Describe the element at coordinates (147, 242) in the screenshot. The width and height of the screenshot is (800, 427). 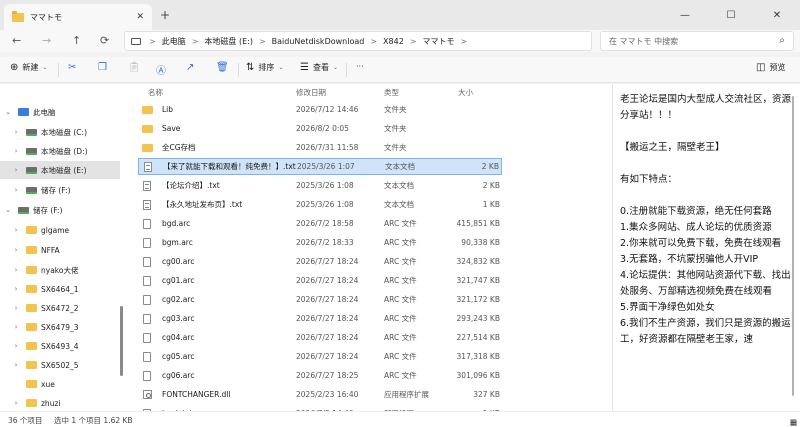
I see `file-icon` at that location.